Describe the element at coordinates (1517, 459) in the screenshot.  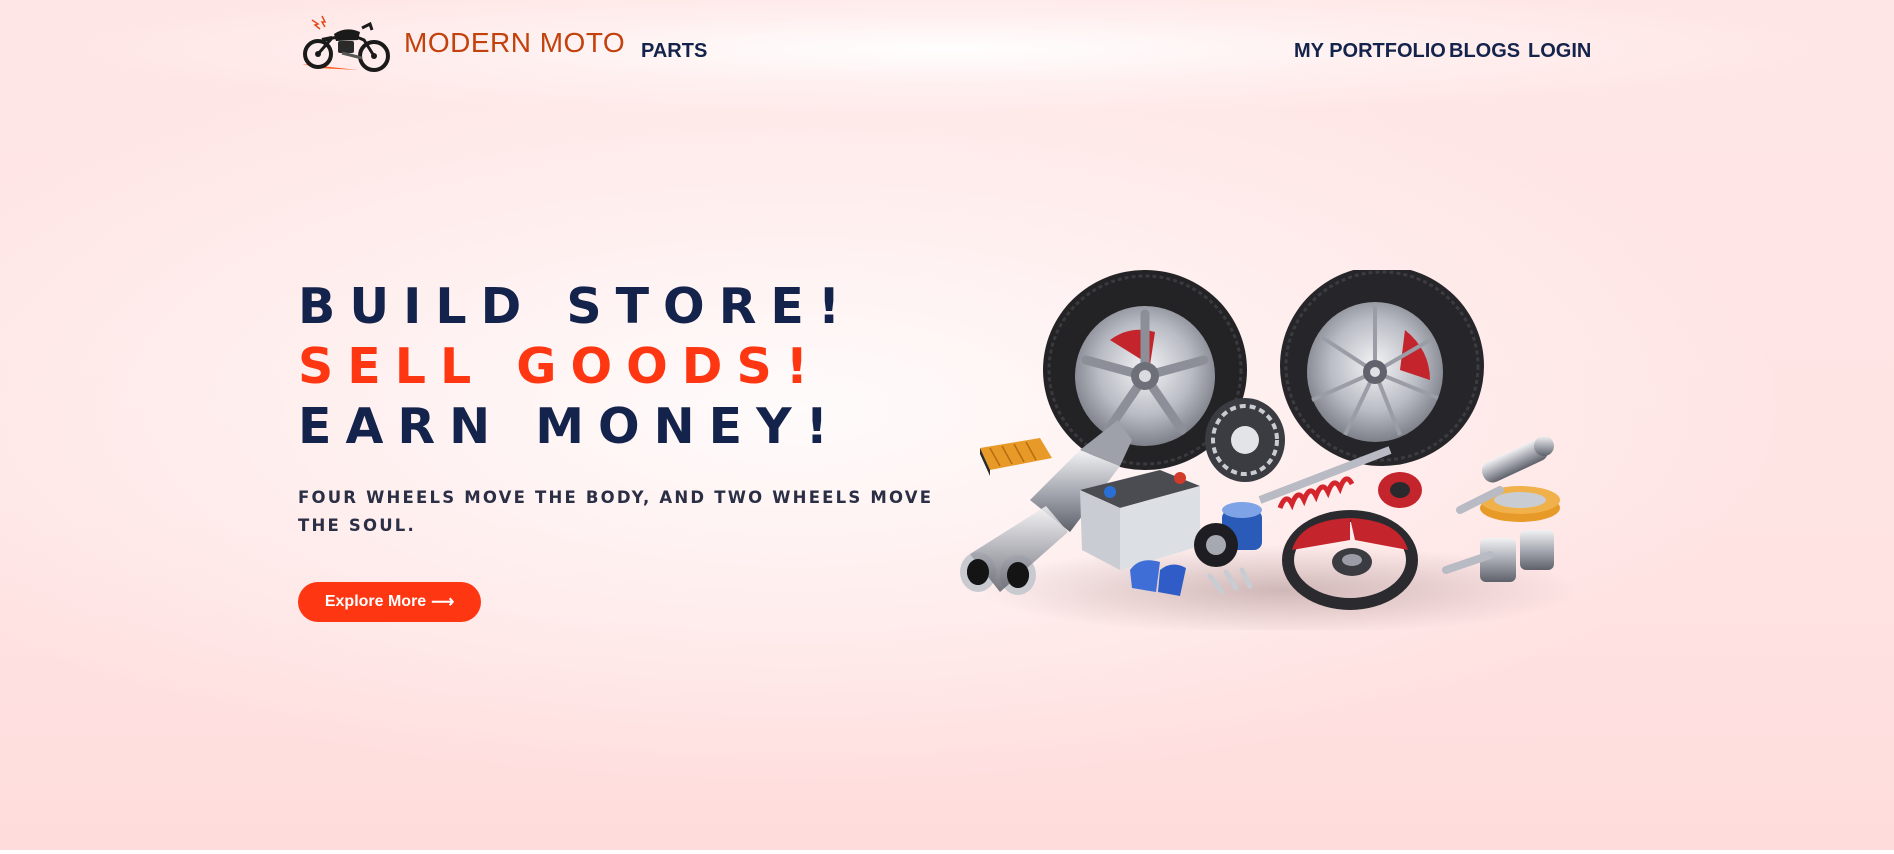
I see `crankshaft-icon` at that location.